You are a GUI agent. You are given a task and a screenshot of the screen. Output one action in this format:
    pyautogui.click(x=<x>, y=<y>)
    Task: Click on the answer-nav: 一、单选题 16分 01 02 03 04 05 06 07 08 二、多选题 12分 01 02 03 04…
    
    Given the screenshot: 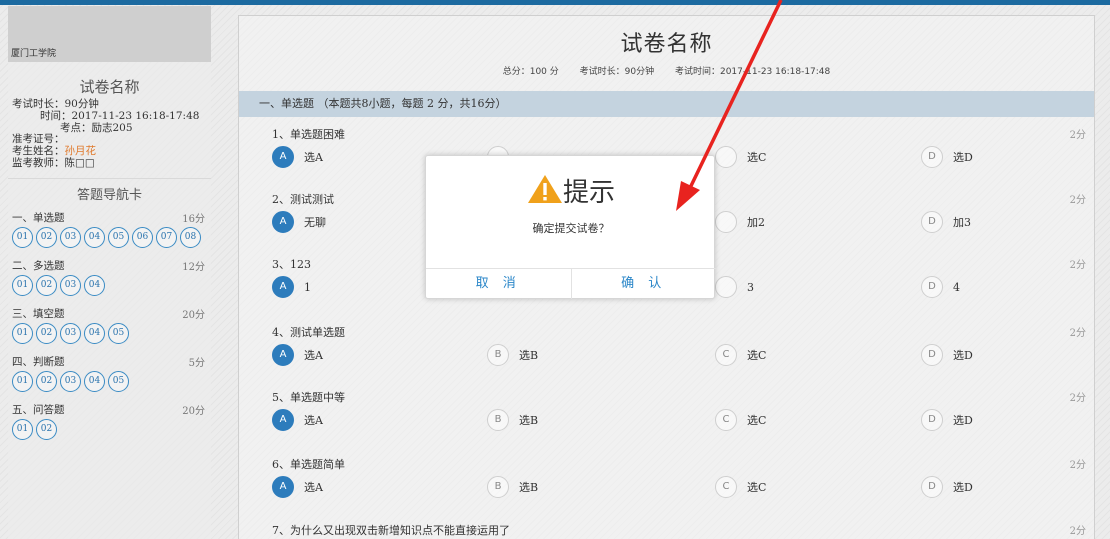 What is the action you would take?
    pyautogui.click(x=109, y=326)
    